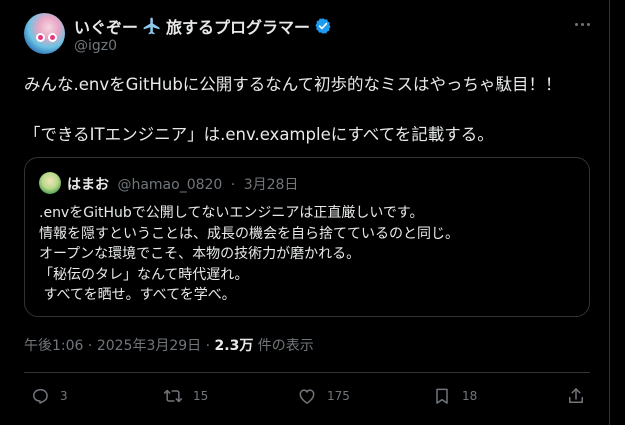 The width and height of the screenshot is (625, 425). Describe the element at coordinates (88, 185) in the screenshot. I see `quoted-author-name: はまお` at that location.